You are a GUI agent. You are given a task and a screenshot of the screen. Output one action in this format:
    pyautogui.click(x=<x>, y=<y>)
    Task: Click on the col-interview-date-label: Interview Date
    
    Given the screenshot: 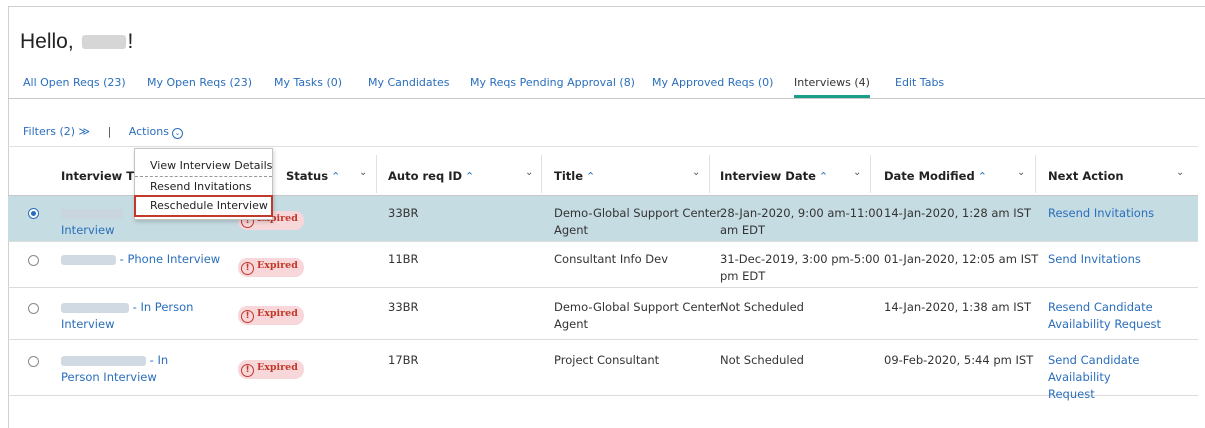 What is the action you would take?
    pyautogui.click(x=768, y=176)
    